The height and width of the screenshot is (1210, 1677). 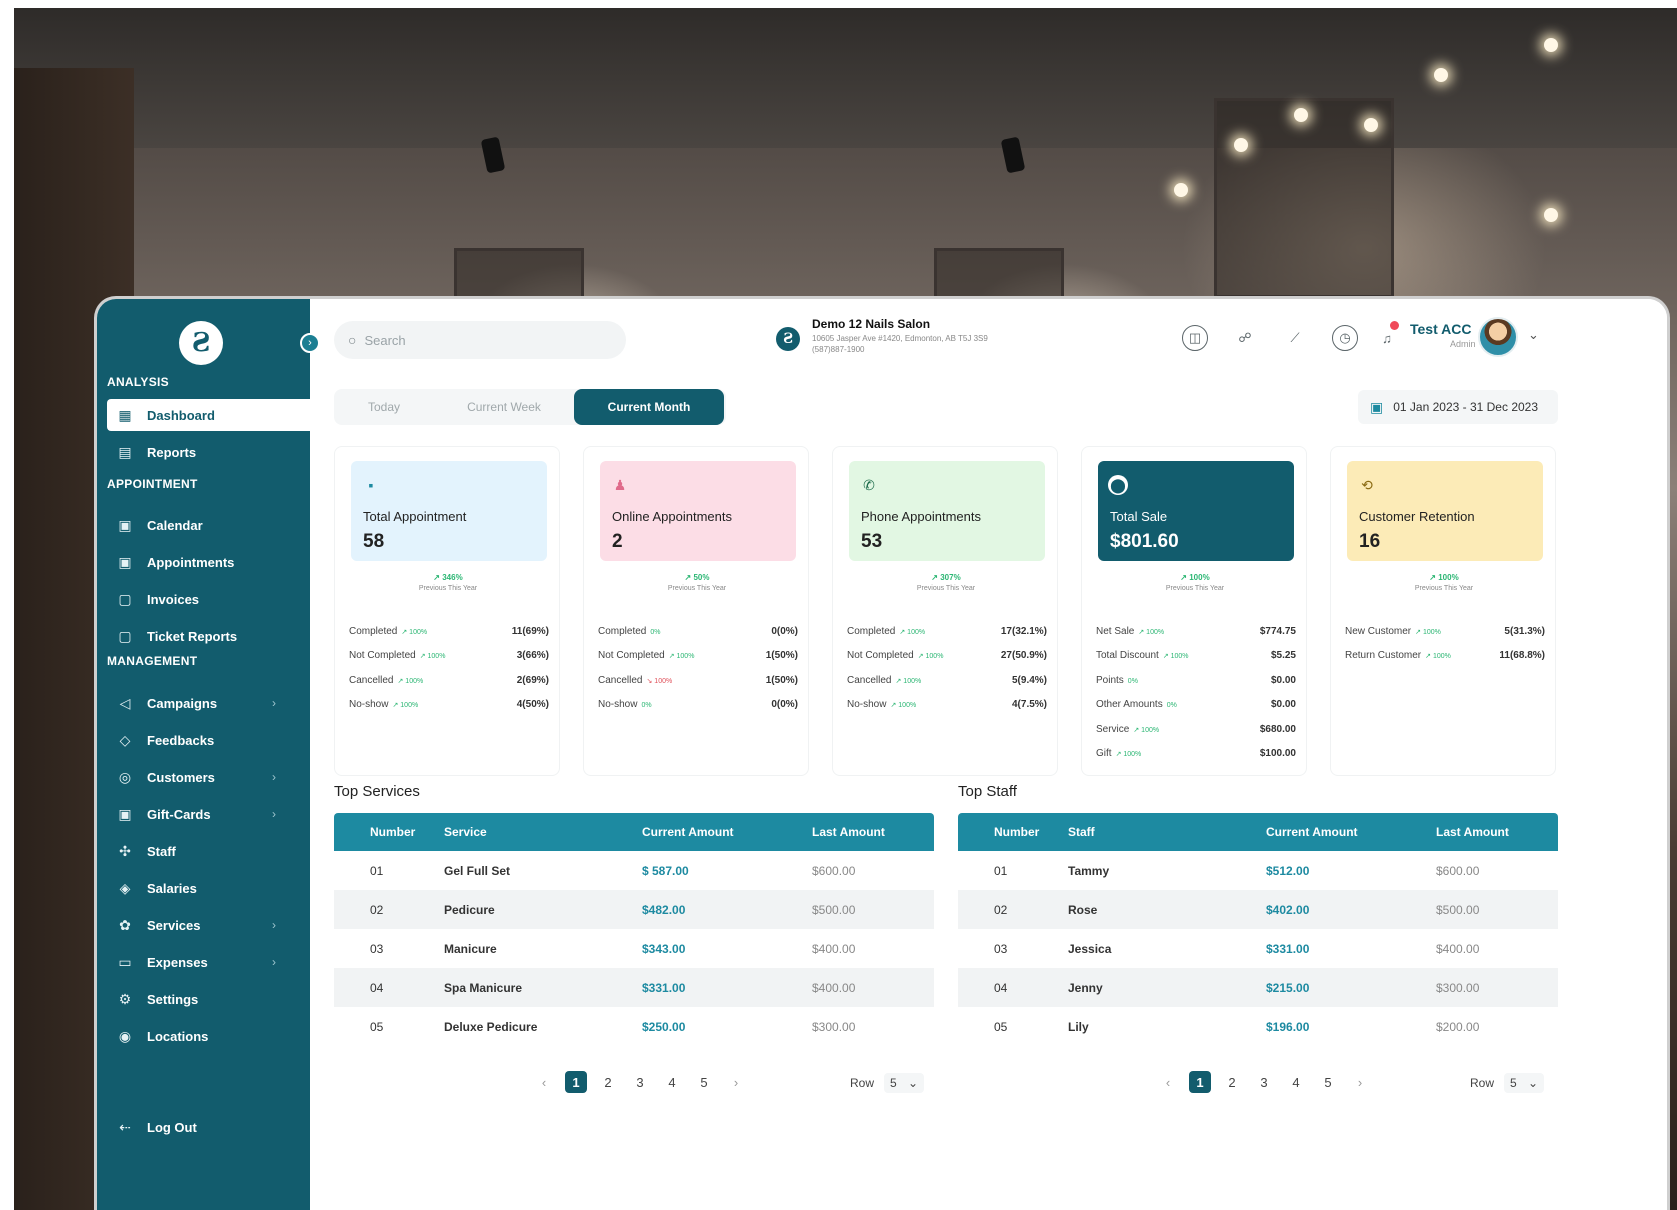 What do you see at coordinates (208, 1127) in the screenshot?
I see `logout-button: ⇠ Log Out` at bounding box center [208, 1127].